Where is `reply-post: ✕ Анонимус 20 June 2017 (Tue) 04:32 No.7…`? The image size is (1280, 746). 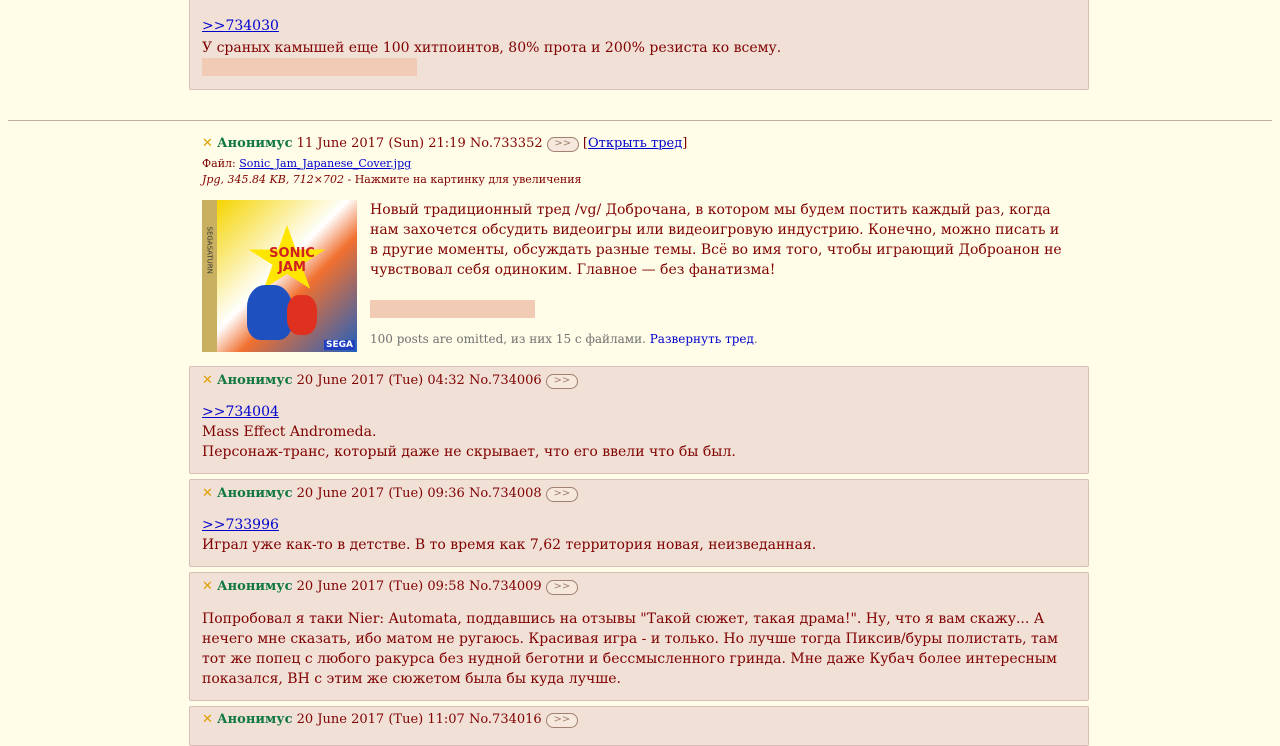 reply-post: ✕ Анонимус 20 June 2017 (Tue) 04:32 No.7… is located at coordinates (639, 420).